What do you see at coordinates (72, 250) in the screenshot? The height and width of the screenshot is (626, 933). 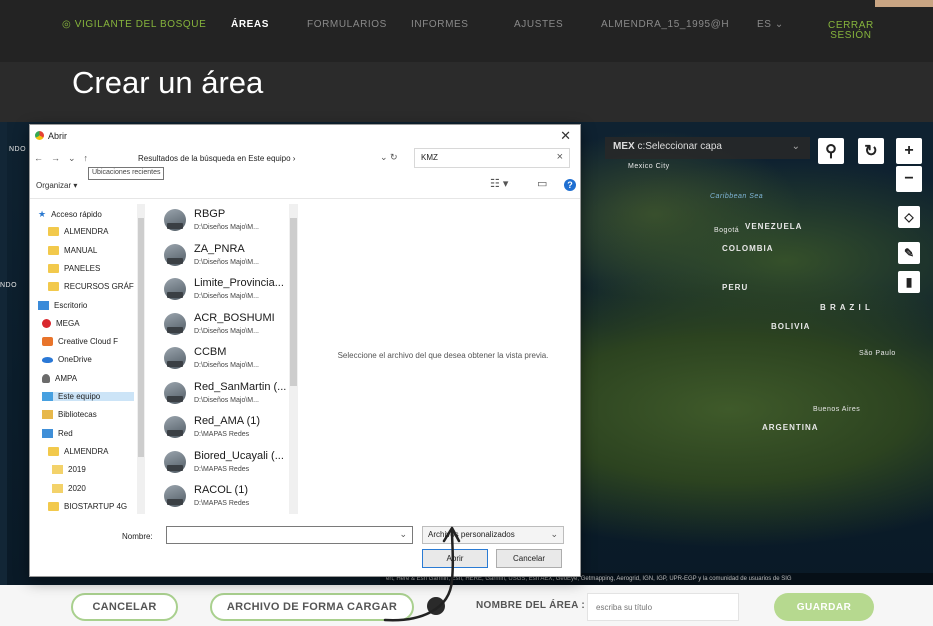 I see `tree-item: MANUAL` at bounding box center [72, 250].